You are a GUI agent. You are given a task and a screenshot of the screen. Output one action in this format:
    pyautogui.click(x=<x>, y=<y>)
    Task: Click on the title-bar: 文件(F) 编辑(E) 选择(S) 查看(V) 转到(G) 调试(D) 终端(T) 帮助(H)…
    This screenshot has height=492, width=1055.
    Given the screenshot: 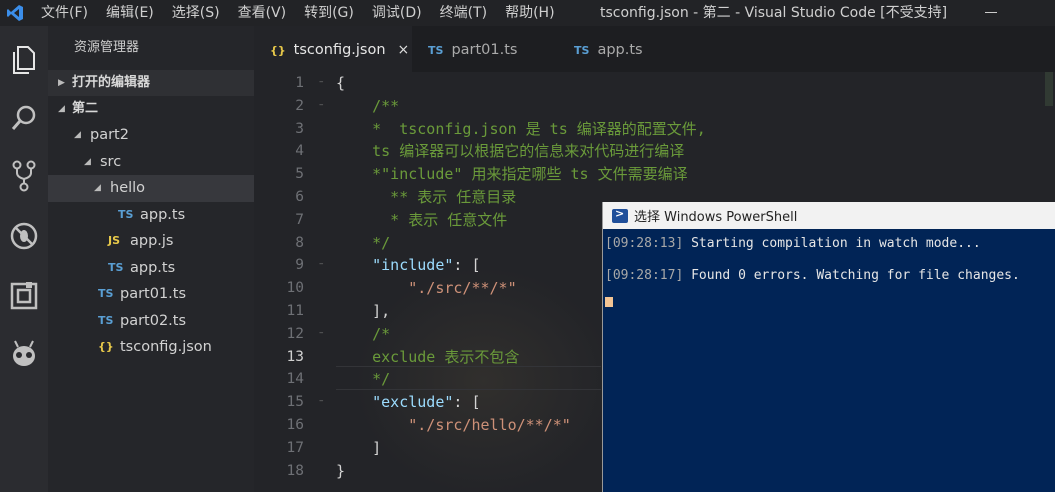 What is the action you would take?
    pyautogui.click(x=527, y=13)
    